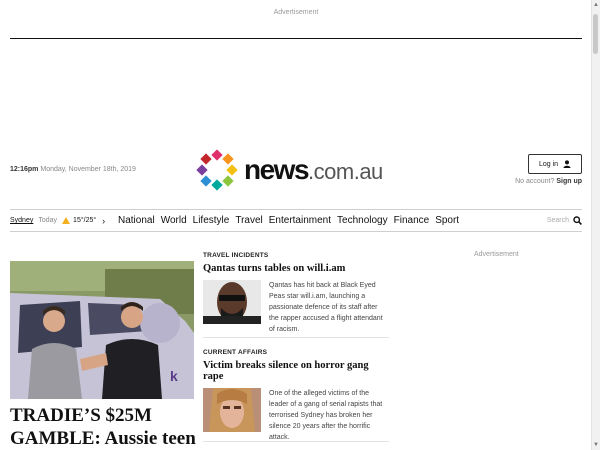 This screenshot has width=600, height=450. Describe the element at coordinates (535, 181) in the screenshot. I see `no-account-text: No account?` at that location.